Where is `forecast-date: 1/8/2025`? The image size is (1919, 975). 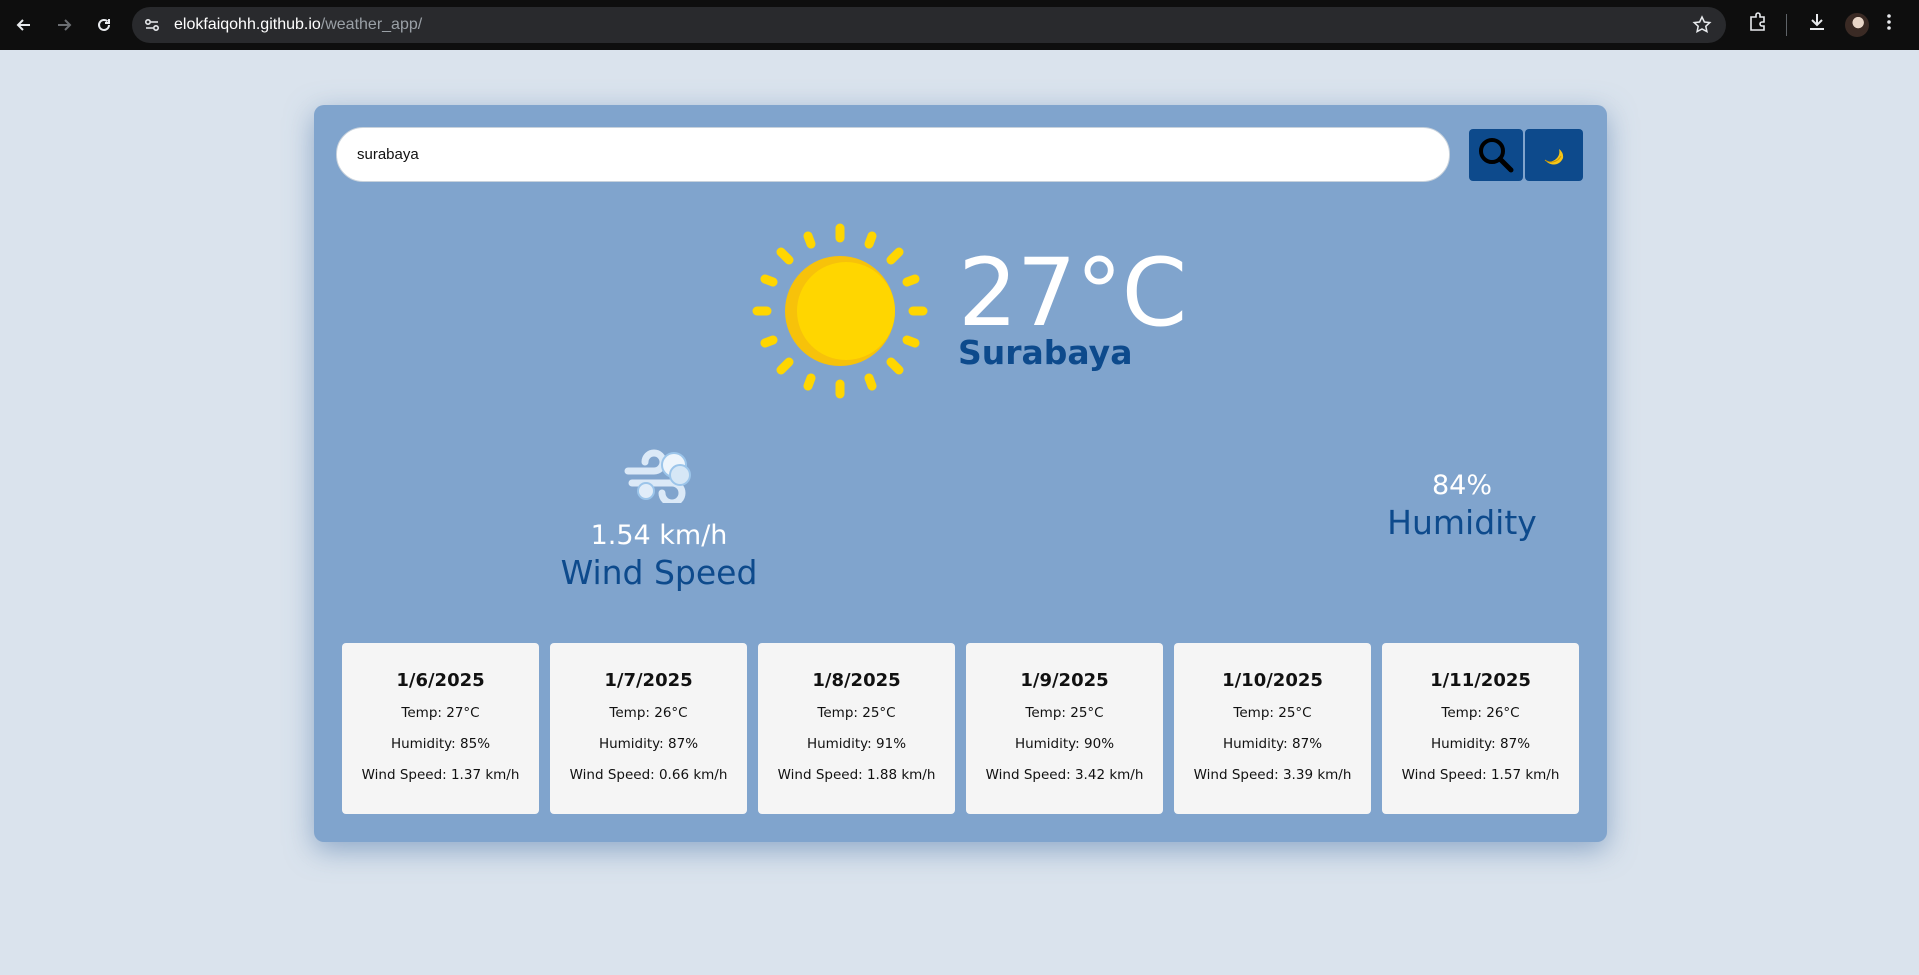 forecast-date: 1/8/2025 is located at coordinates (856, 680).